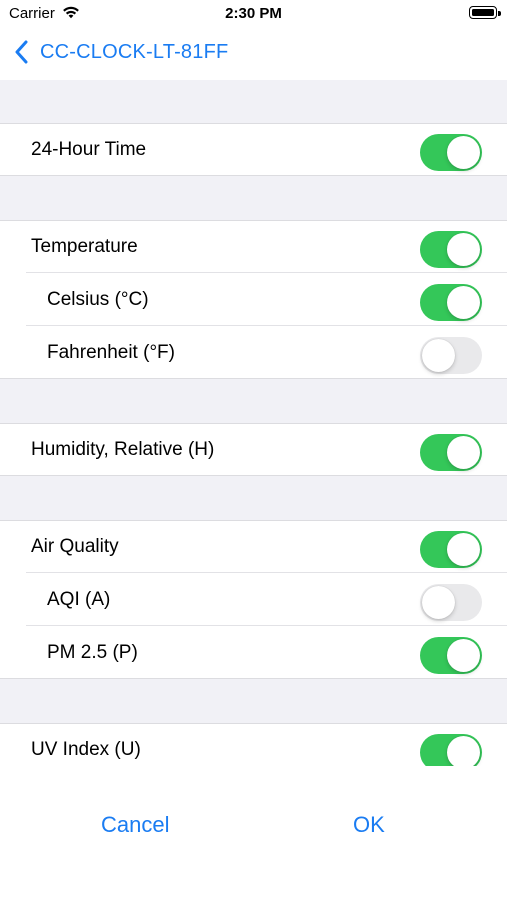  What do you see at coordinates (253, 744) in the screenshot?
I see `setting-row-uv-index: UV Index (U)` at bounding box center [253, 744].